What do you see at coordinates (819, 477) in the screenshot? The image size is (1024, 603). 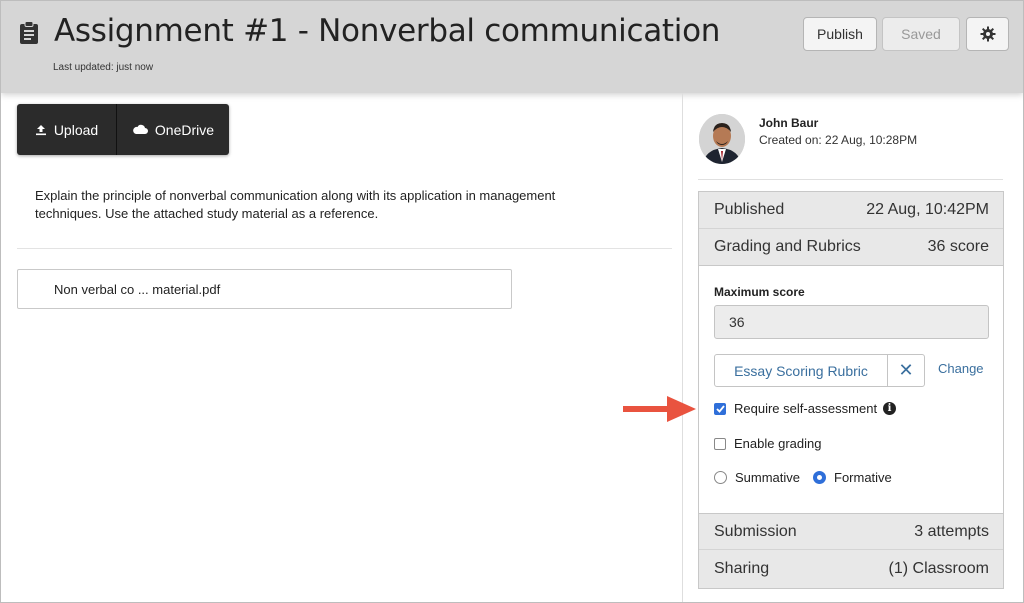 I see `formative-radio` at bounding box center [819, 477].